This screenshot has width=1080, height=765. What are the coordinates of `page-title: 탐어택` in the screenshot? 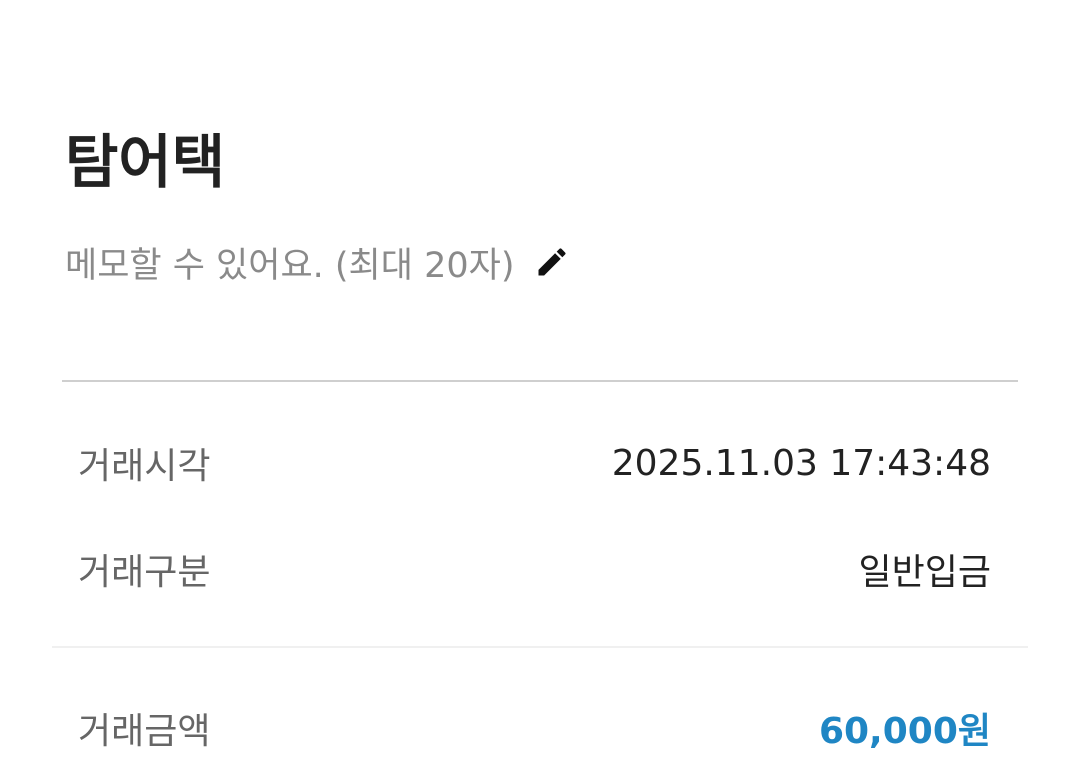 It's located at (145, 162).